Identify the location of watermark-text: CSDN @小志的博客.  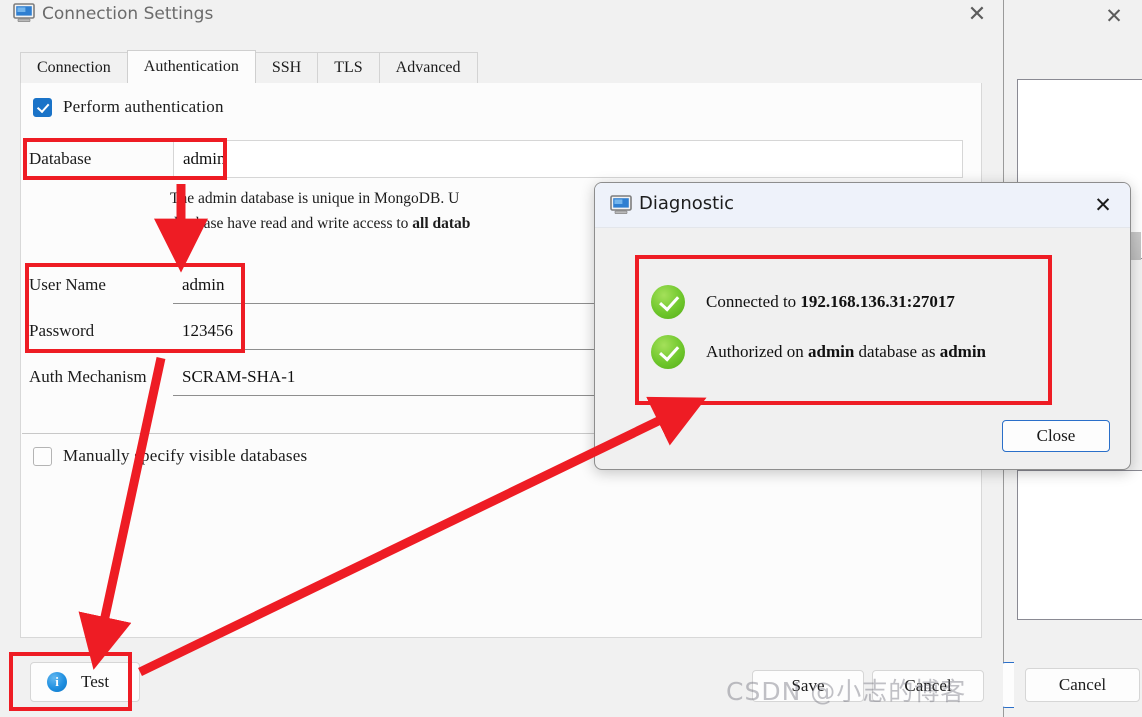
(846, 691).